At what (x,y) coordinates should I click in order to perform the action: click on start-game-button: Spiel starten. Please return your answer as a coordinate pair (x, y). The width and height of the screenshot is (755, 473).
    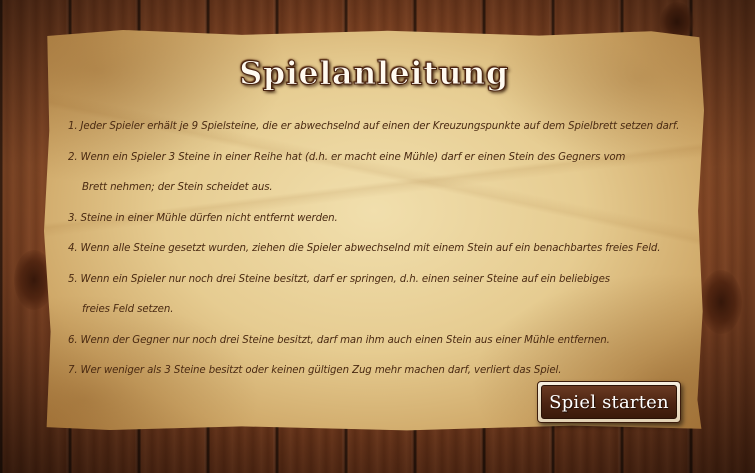
    Looking at the image, I should click on (609, 402).